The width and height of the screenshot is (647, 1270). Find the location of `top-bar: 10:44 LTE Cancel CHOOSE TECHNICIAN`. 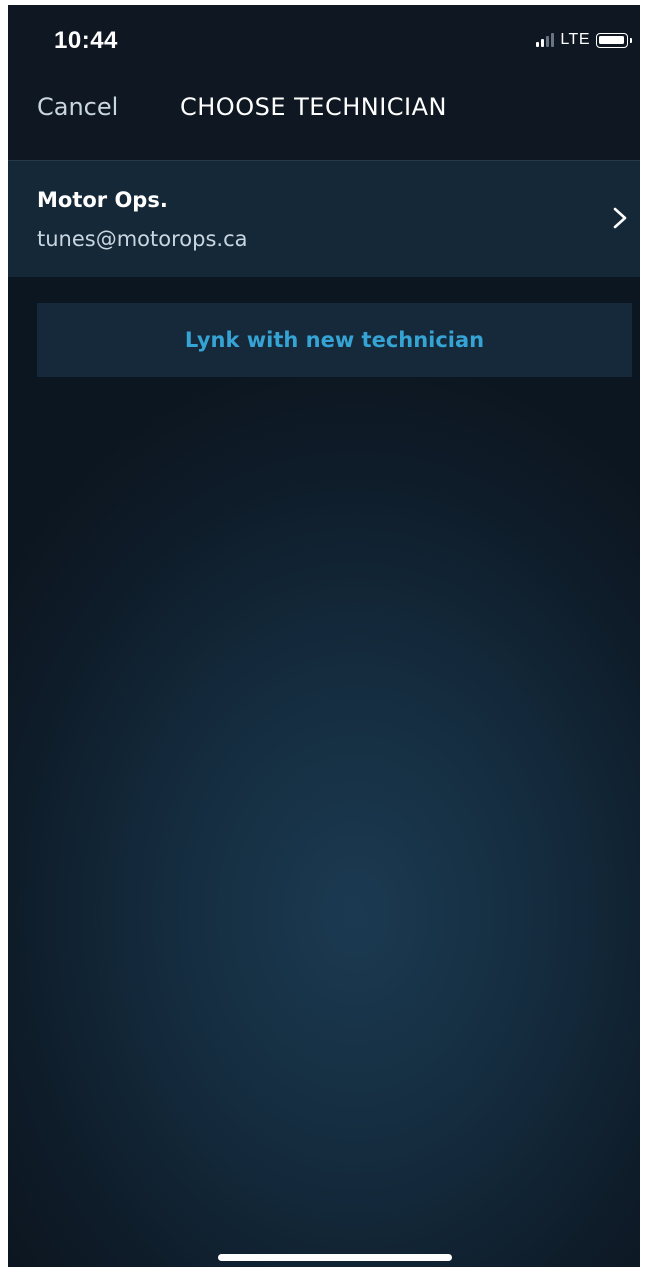

top-bar: 10:44 LTE Cancel CHOOSE TECHNICIAN is located at coordinates (324, 83).